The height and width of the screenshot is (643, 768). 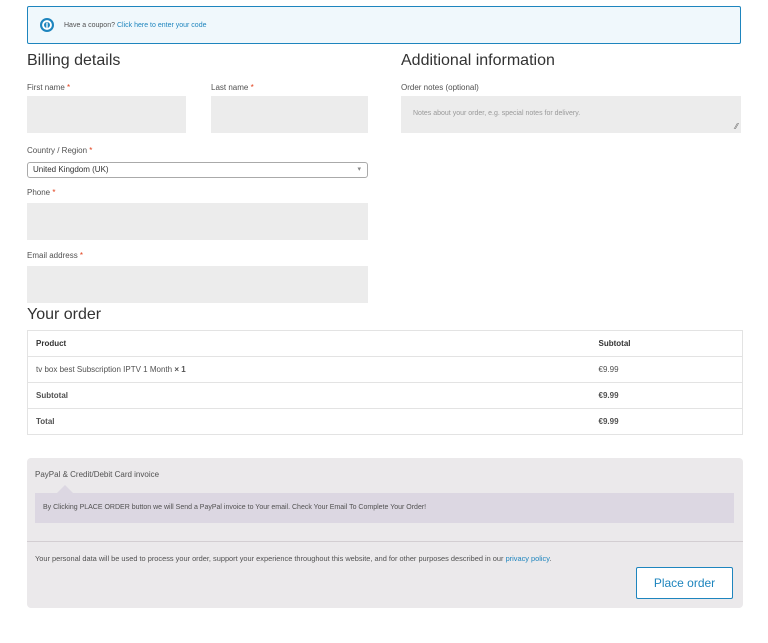 What do you see at coordinates (309, 421) in the screenshot?
I see `total-label: Total` at bounding box center [309, 421].